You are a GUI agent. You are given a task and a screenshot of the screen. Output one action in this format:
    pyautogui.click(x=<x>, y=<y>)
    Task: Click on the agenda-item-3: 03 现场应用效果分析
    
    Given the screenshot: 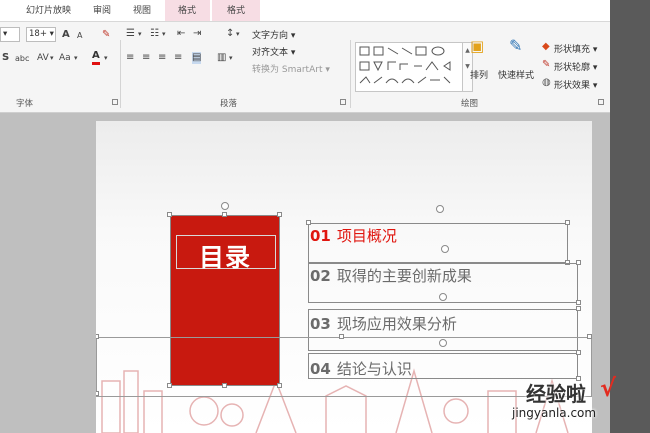 What is the action you would take?
    pyautogui.click(x=383, y=323)
    